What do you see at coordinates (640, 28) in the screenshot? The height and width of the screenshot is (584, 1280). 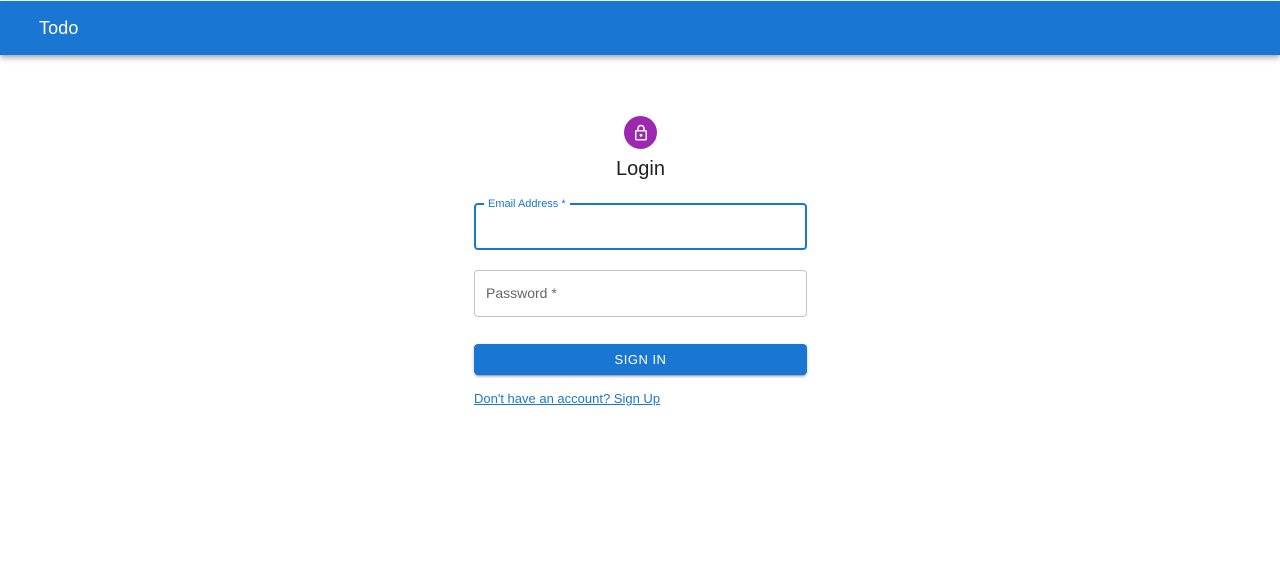 I see `app-bar: Todo` at bounding box center [640, 28].